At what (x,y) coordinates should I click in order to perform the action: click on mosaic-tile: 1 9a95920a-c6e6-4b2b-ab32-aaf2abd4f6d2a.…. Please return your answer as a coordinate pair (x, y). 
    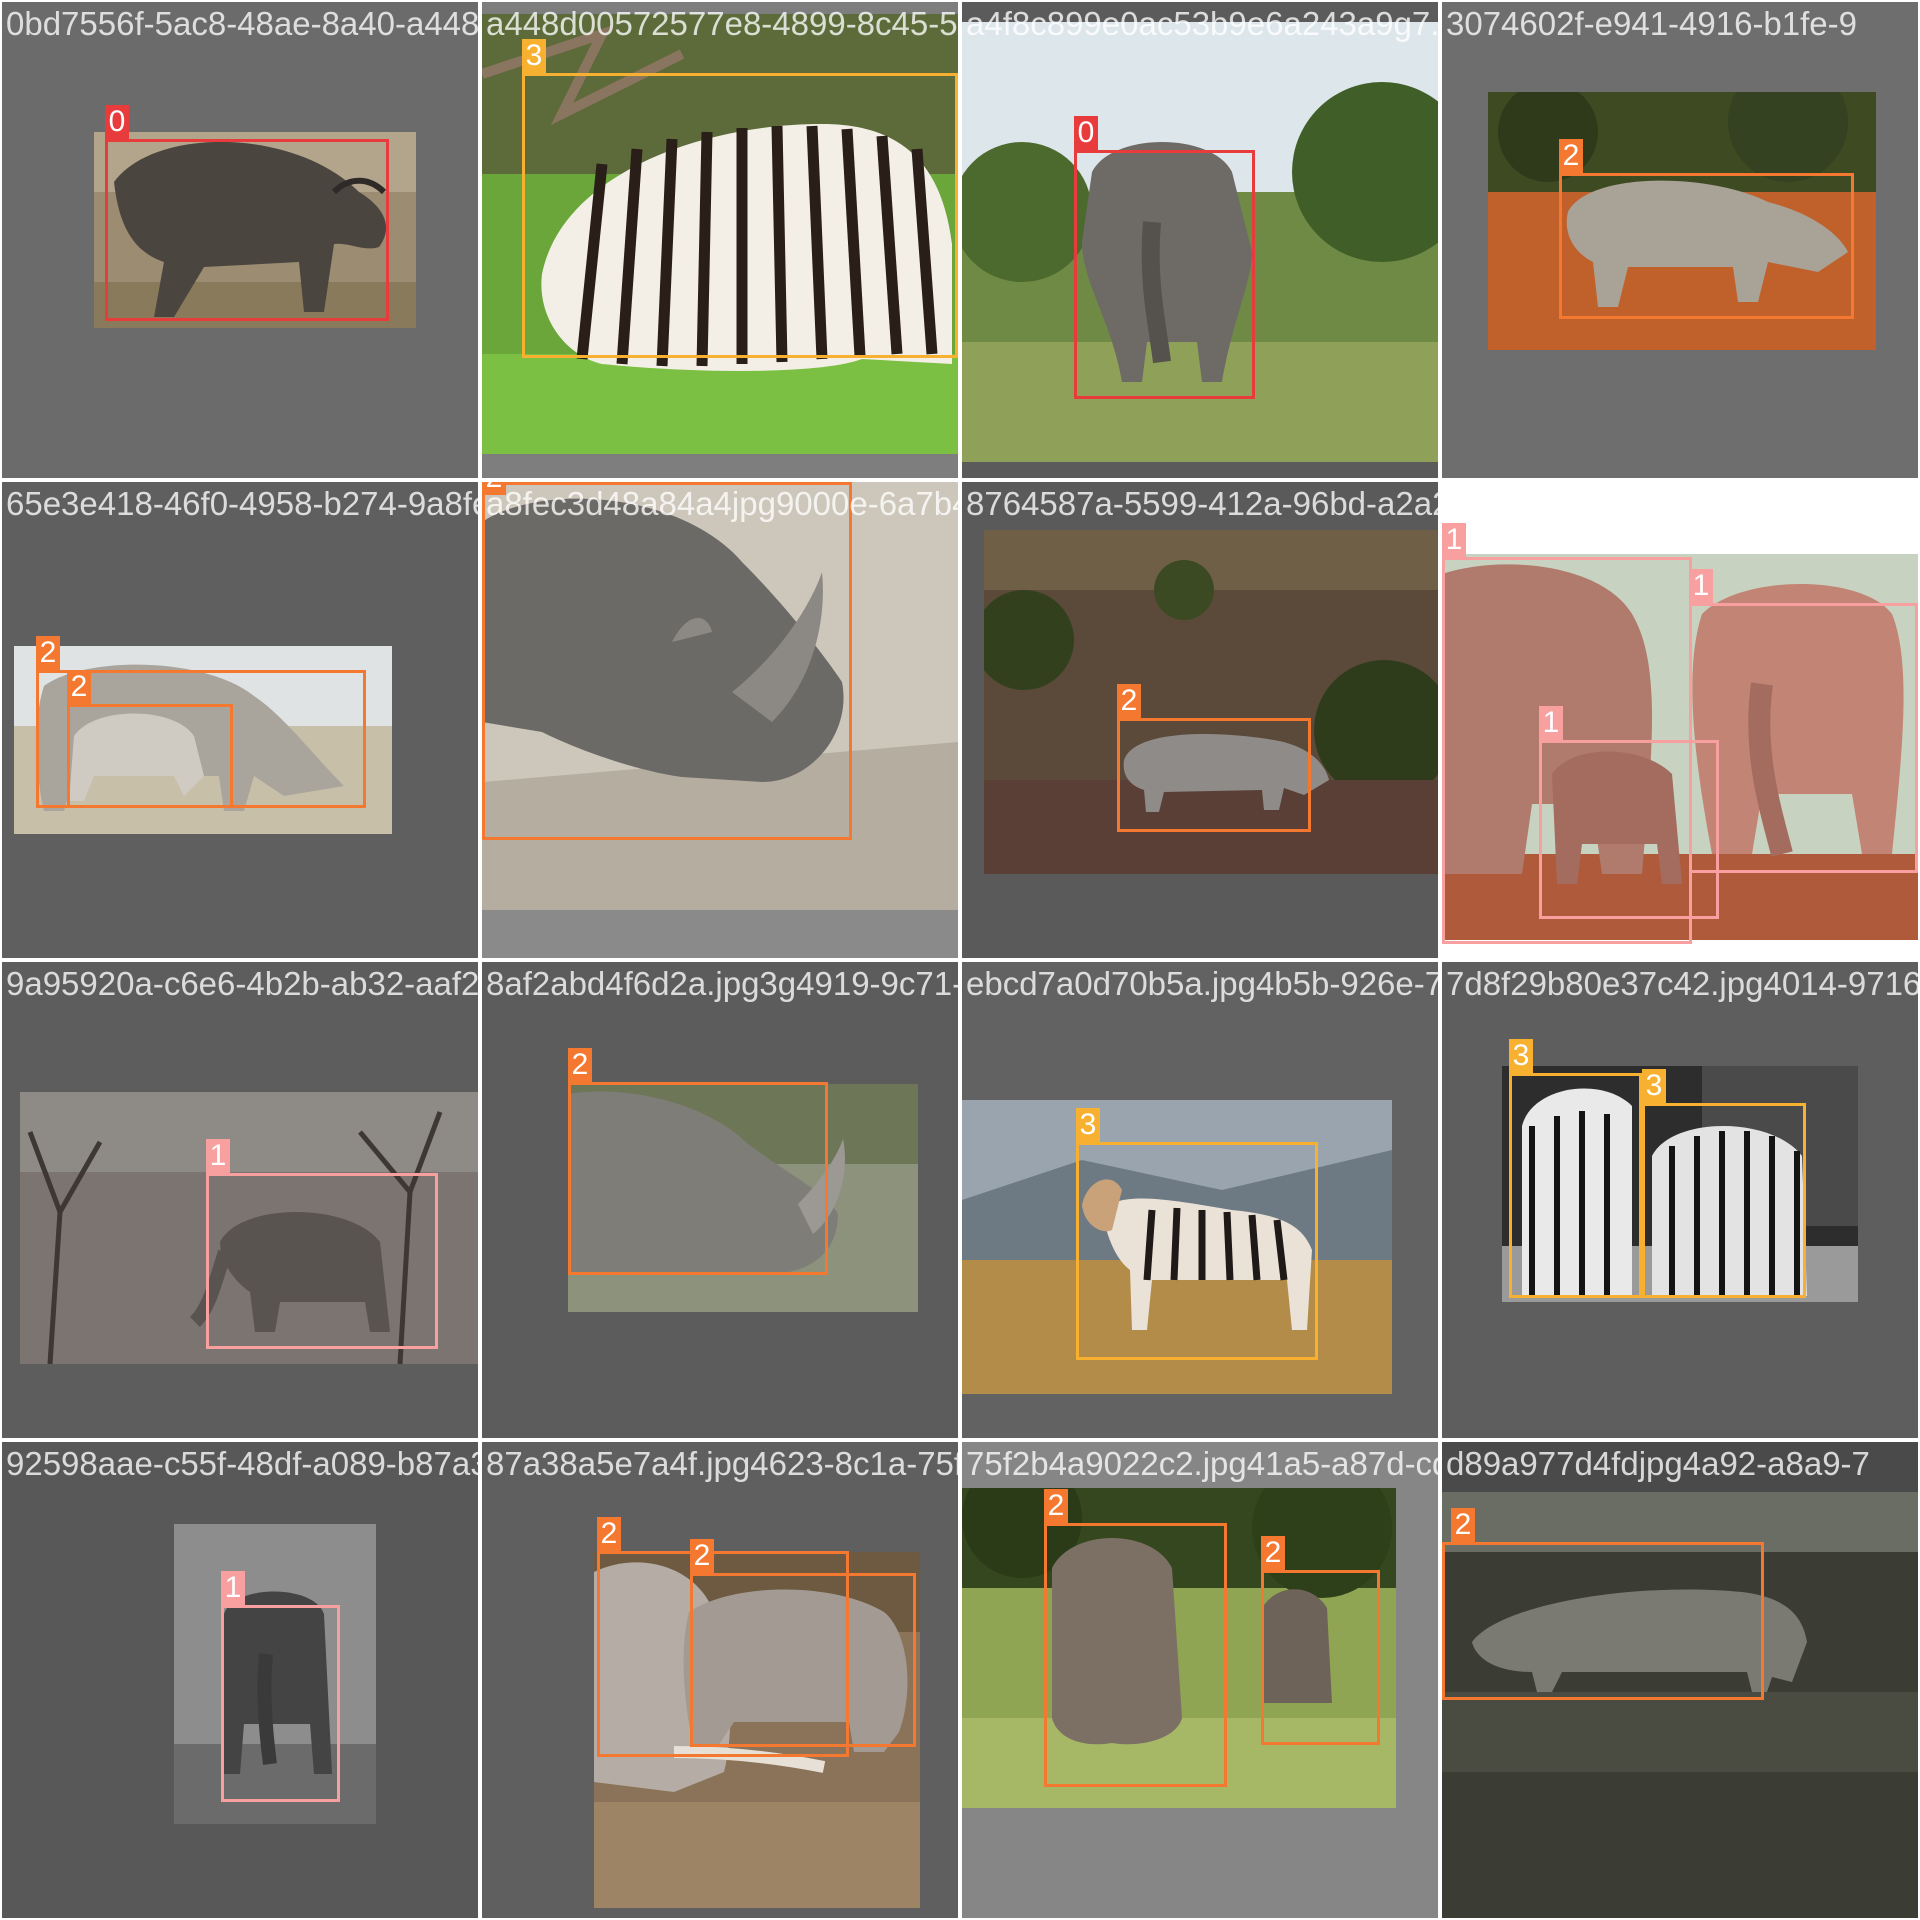
    Looking at the image, I should click on (240, 1200).